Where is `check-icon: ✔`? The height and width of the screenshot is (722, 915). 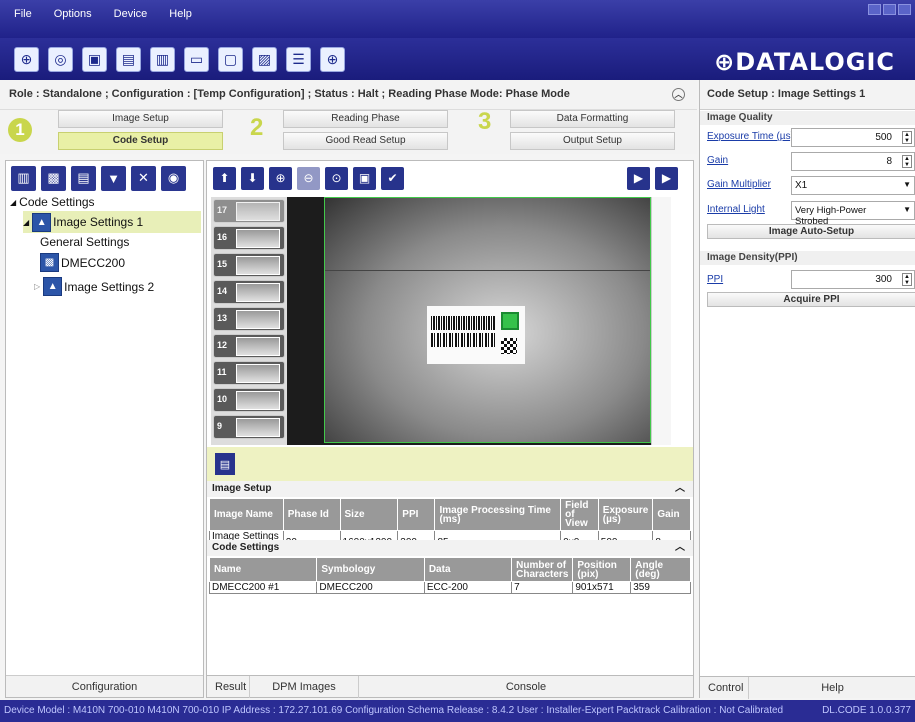
check-icon: ✔ is located at coordinates (392, 178).